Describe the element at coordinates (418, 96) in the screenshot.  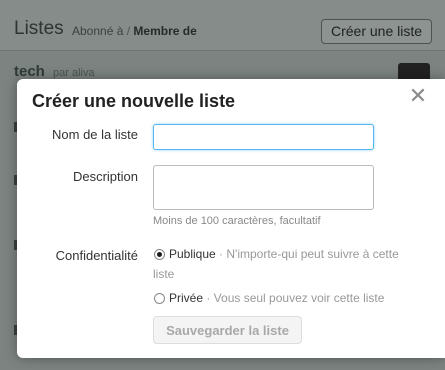
I see `close-icon: ✕` at that location.